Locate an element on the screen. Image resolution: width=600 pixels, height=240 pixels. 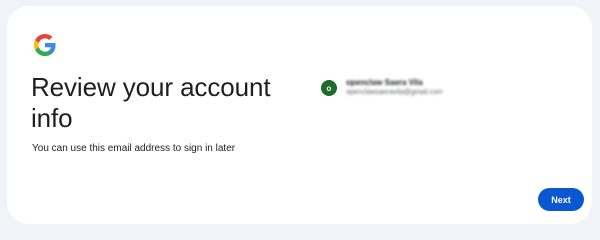
account-email: openclawsaeravila@gmail.com is located at coordinates (394, 92).